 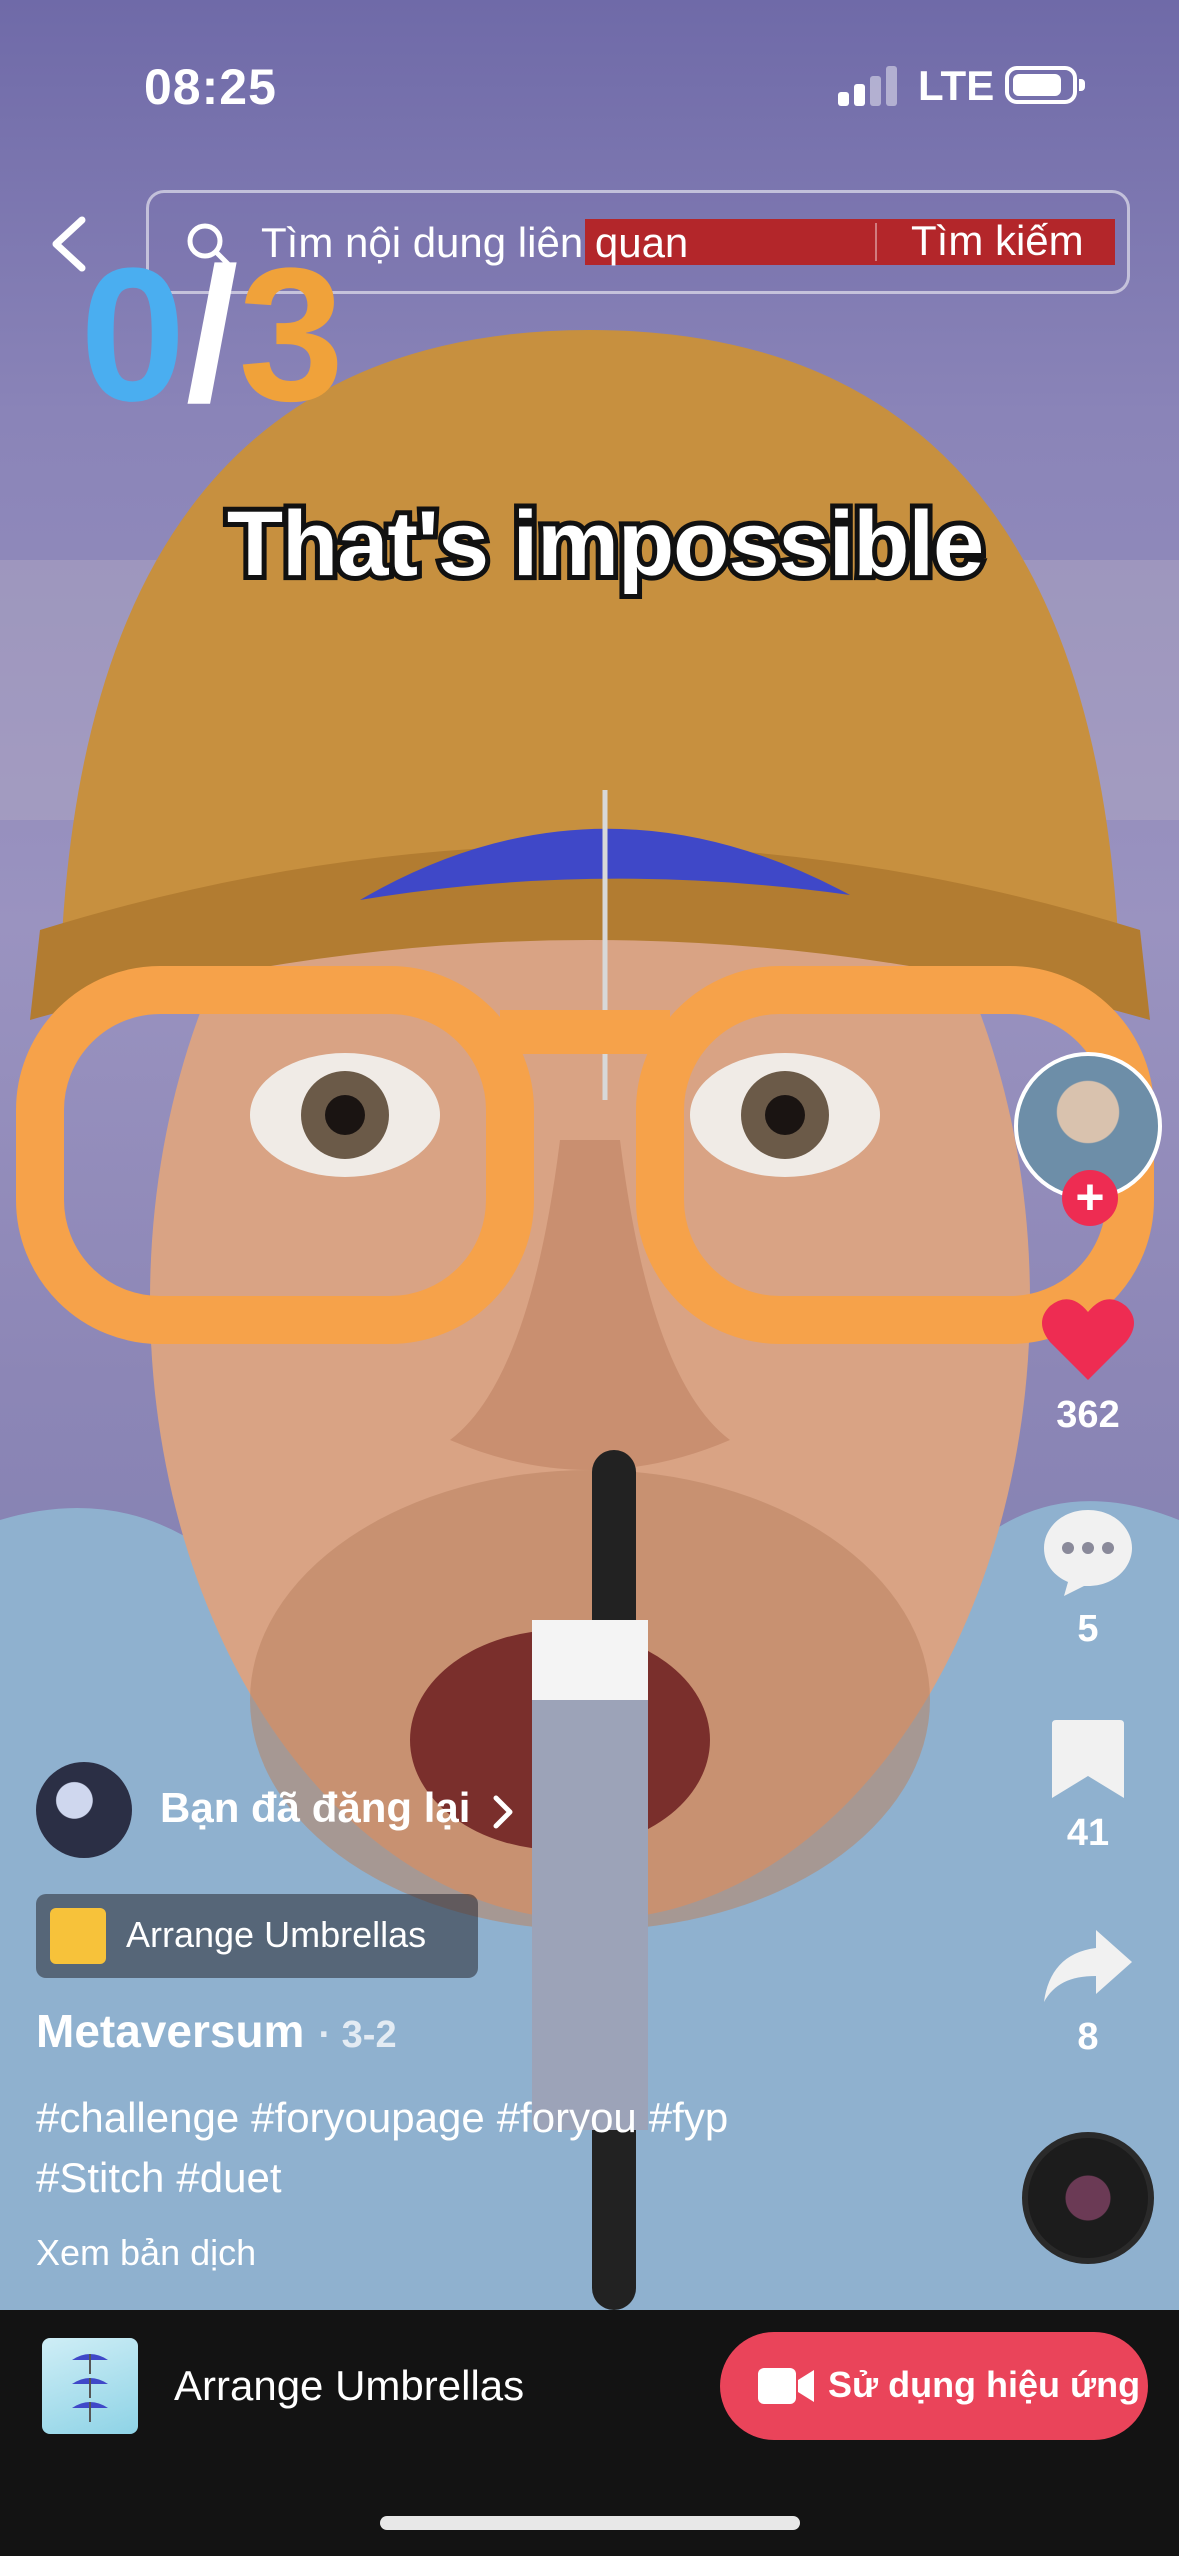 What do you see at coordinates (984, 2384) in the screenshot?
I see `use-effect-label: Sử dụng hiệu ứng` at bounding box center [984, 2384].